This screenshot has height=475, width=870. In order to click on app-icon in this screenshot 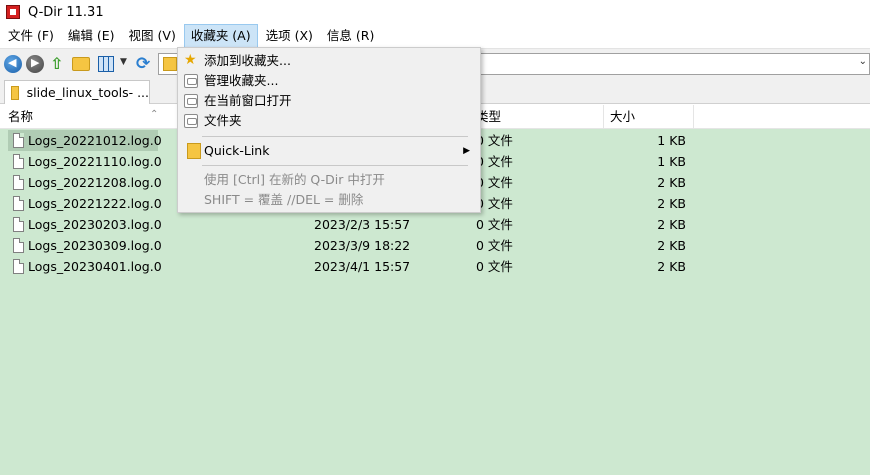, I will do `click(13, 12)`.